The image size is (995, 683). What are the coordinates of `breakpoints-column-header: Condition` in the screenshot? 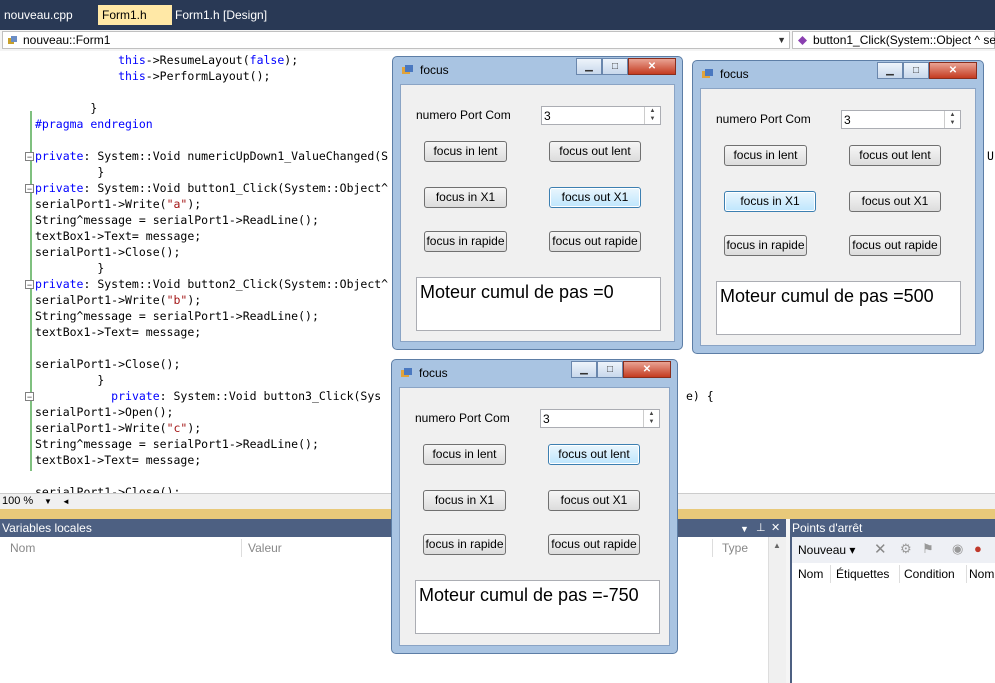 It's located at (933, 574).